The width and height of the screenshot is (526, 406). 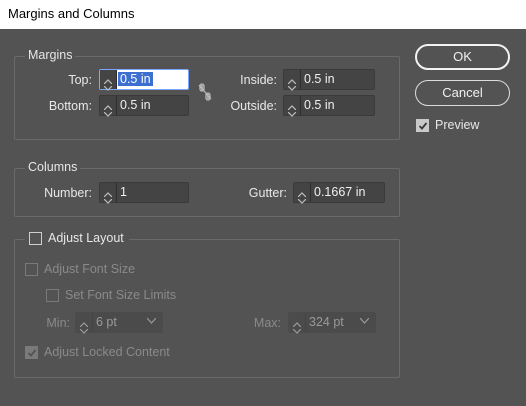 What do you see at coordinates (86, 238) in the screenshot?
I see `adjust-layout-label: Adjust Layout` at bounding box center [86, 238].